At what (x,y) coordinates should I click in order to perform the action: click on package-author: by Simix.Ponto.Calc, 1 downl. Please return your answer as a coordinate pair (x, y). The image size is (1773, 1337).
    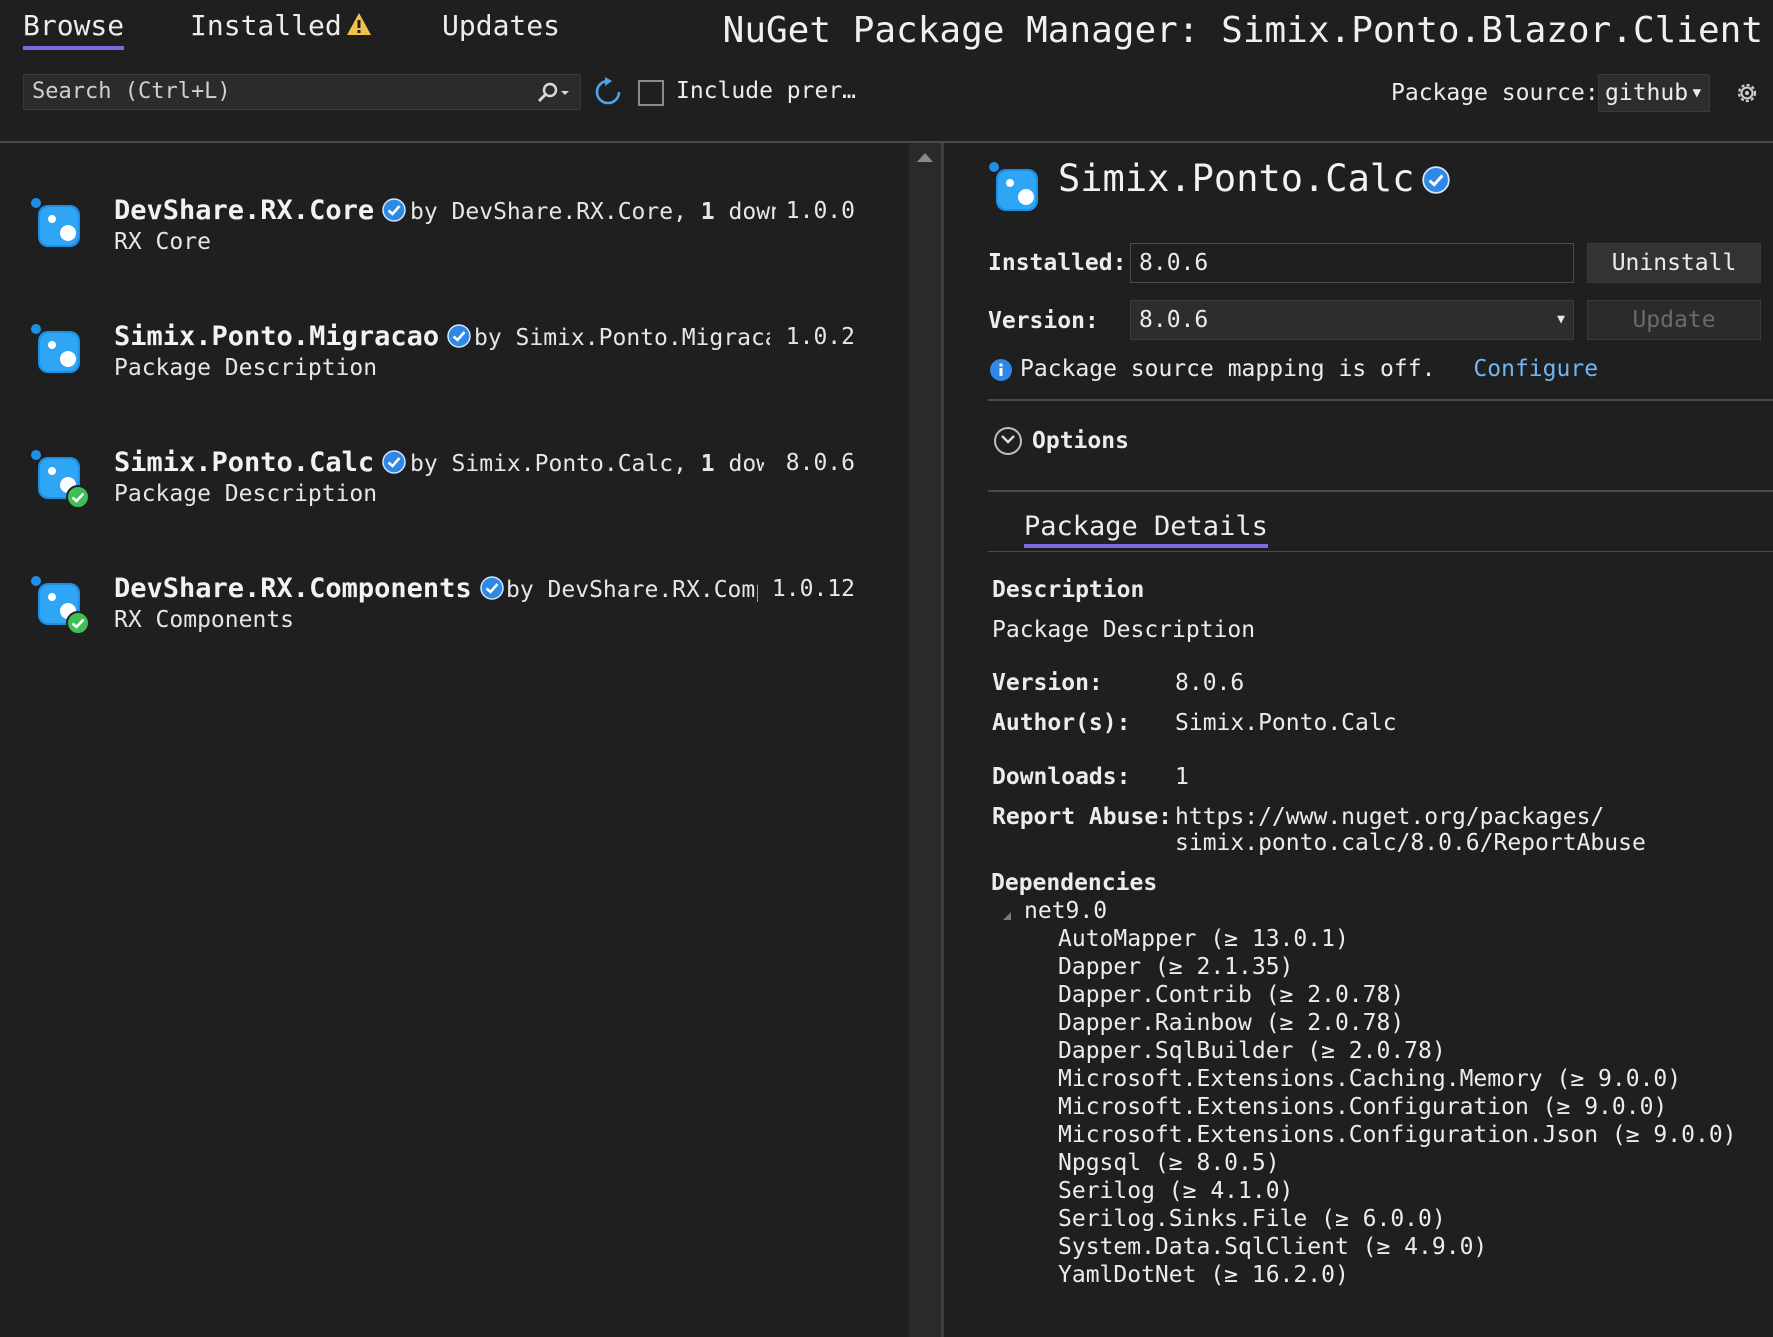
    Looking at the image, I should click on (587, 464).